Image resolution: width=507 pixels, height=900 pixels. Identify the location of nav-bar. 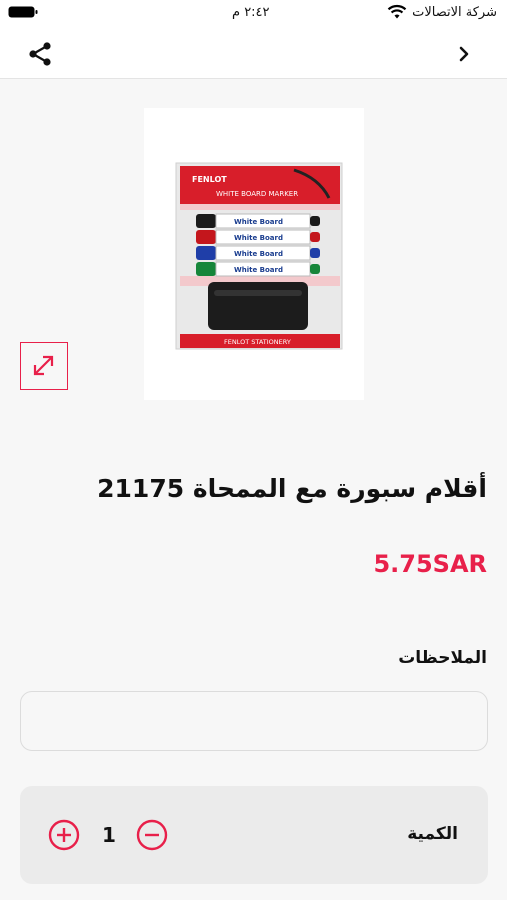
(253, 54).